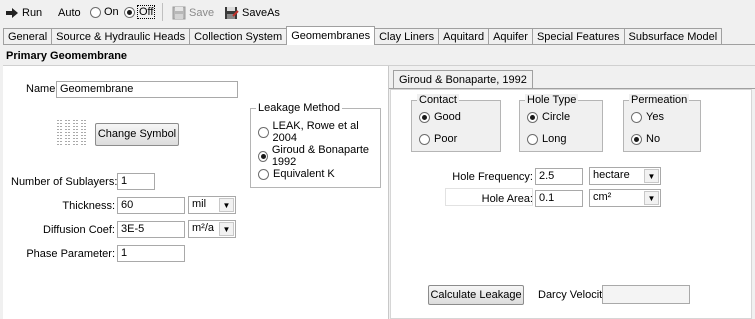 This screenshot has height=319, width=755. Describe the element at coordinates (129, 12) in the screenshot. I see `off-radio-circle` at that location.